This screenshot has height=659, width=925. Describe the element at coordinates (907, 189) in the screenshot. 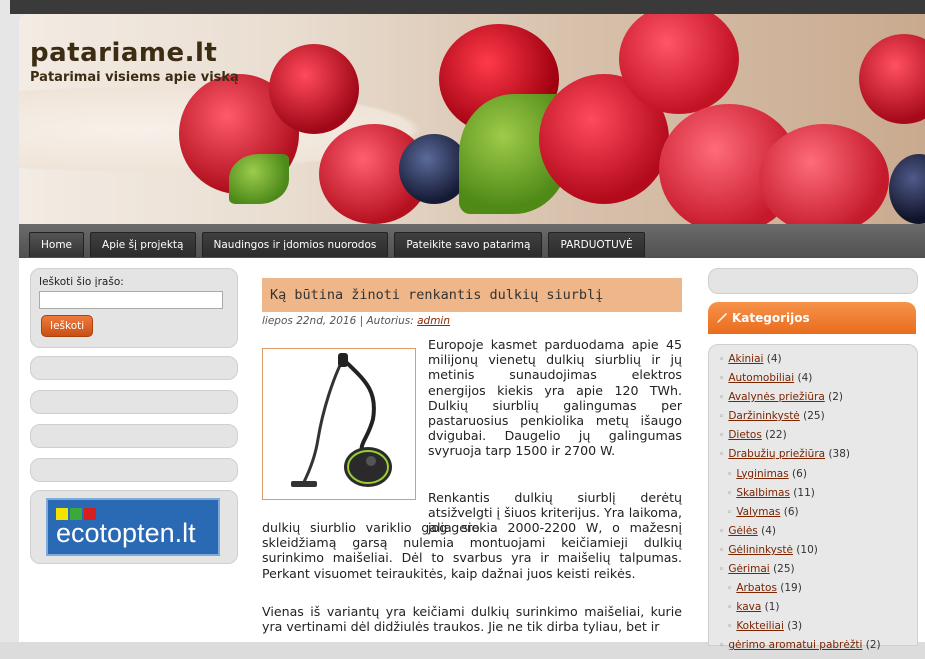

I see `blueberry-shape` at that location.